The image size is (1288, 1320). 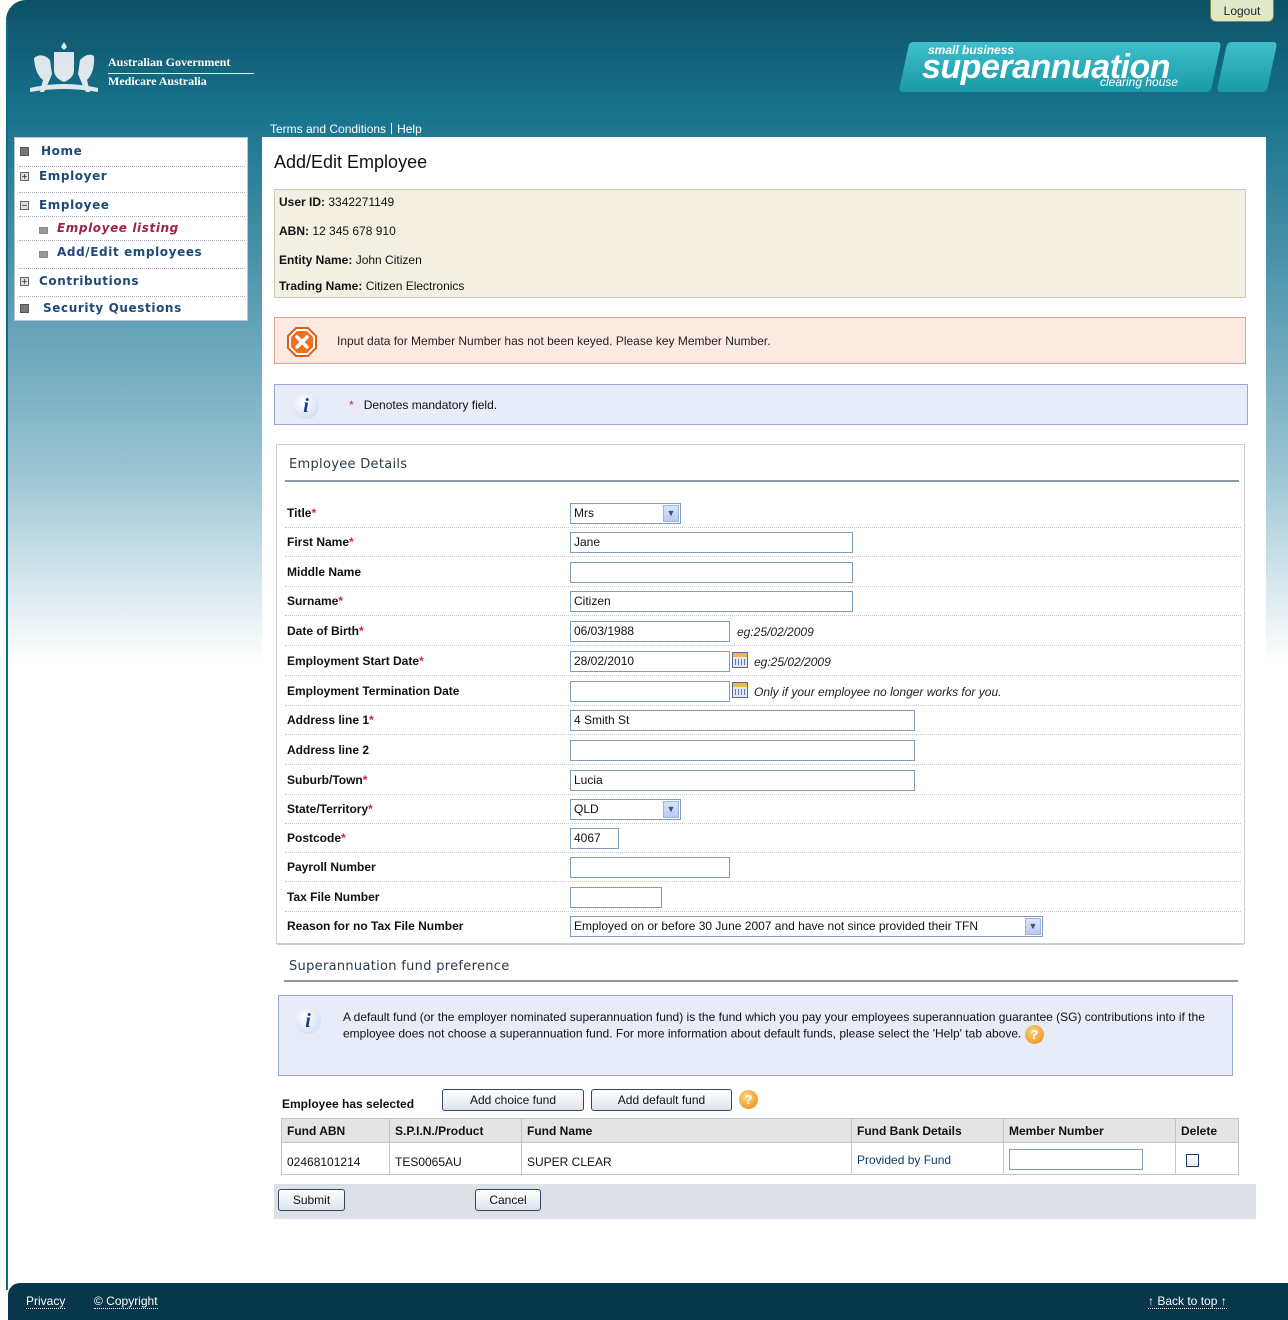 What do you see at coordinates (324, 1162) in the screenshot?
I see `fund-abn: 02468101214` at bounding box center [324, 1162].